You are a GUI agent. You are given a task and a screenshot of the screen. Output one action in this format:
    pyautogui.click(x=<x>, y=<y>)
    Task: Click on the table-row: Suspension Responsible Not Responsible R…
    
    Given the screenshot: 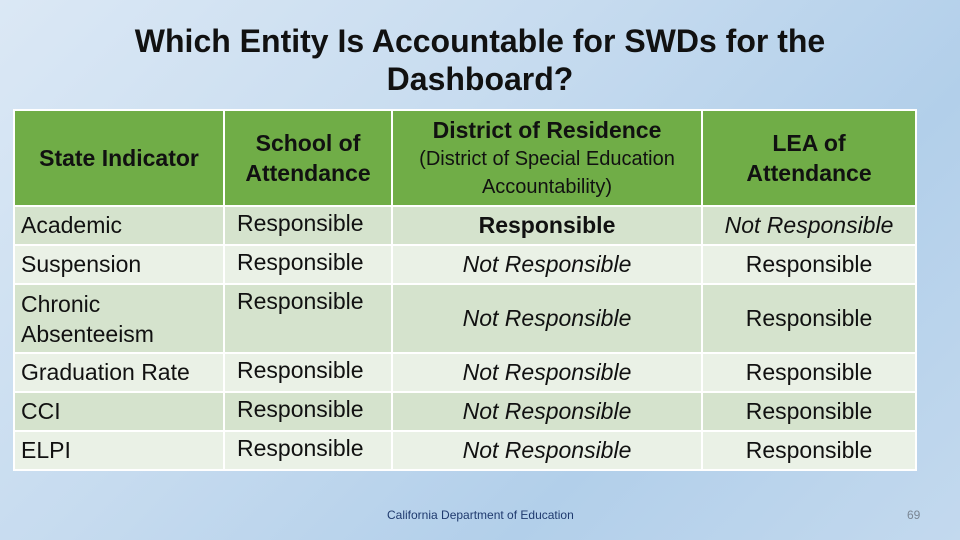 What is the action you would take?
    pyautogui.click(x=465, y=264)
    